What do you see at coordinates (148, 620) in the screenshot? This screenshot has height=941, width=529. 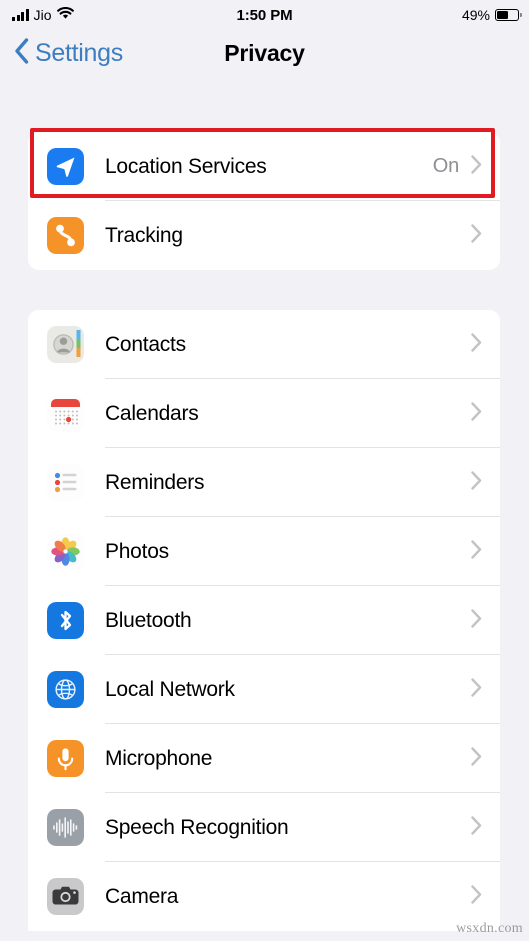 I see `row-label: Bluetooth` at bounding box center [148, 620].